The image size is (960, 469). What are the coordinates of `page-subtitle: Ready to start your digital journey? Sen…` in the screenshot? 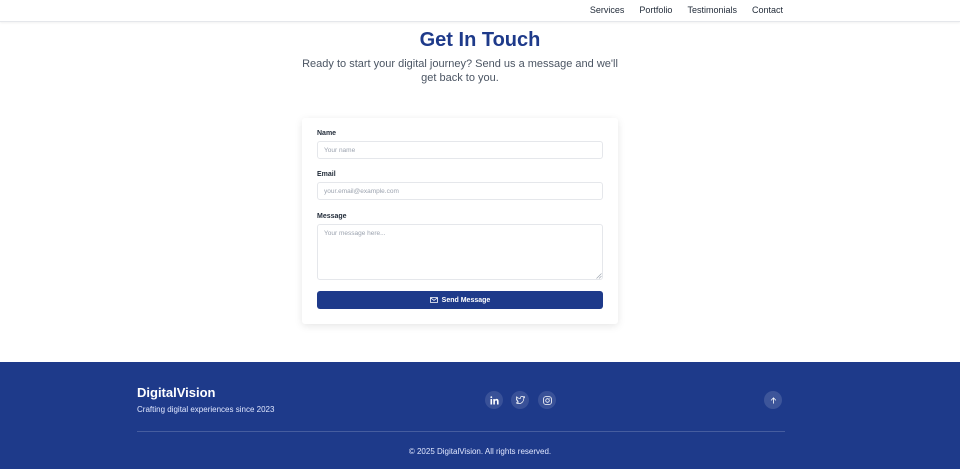 It's located at (460, 71).